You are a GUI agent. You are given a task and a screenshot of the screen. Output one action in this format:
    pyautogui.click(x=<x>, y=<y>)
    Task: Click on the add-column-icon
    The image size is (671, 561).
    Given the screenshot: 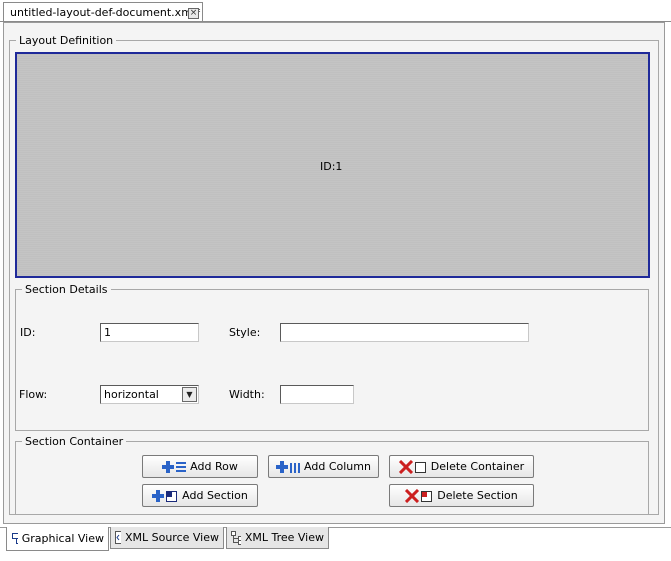 What is the action you would take?
    pyautogui.click(x=288, y=466)
    